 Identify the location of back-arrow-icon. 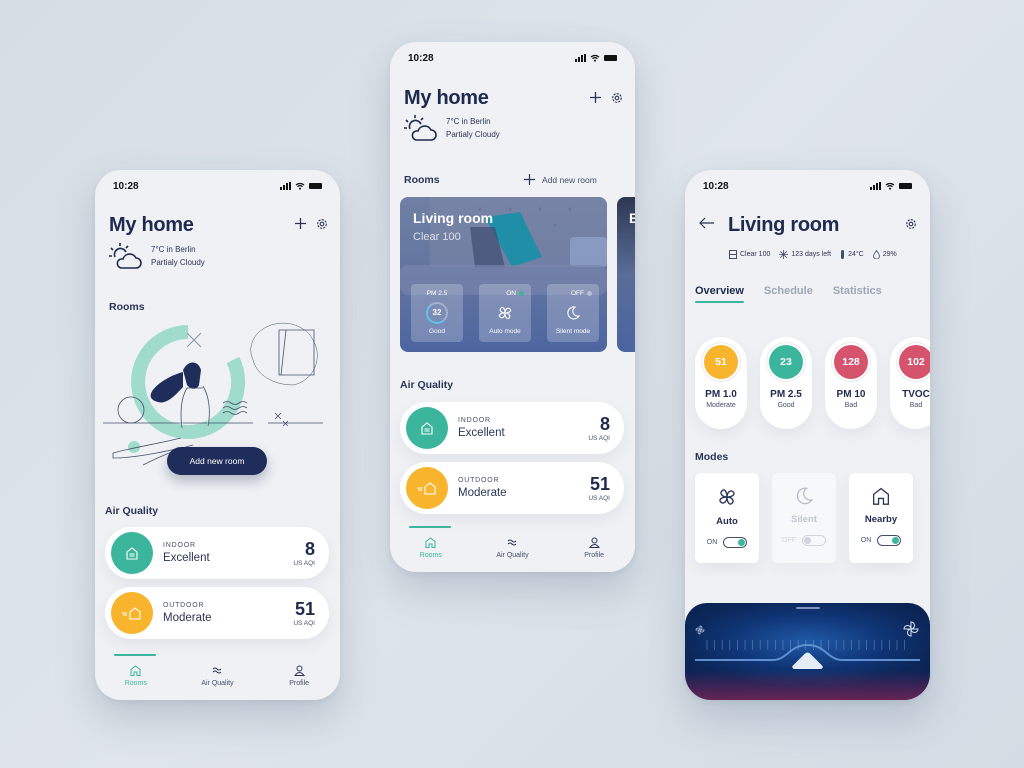
(707, 223).